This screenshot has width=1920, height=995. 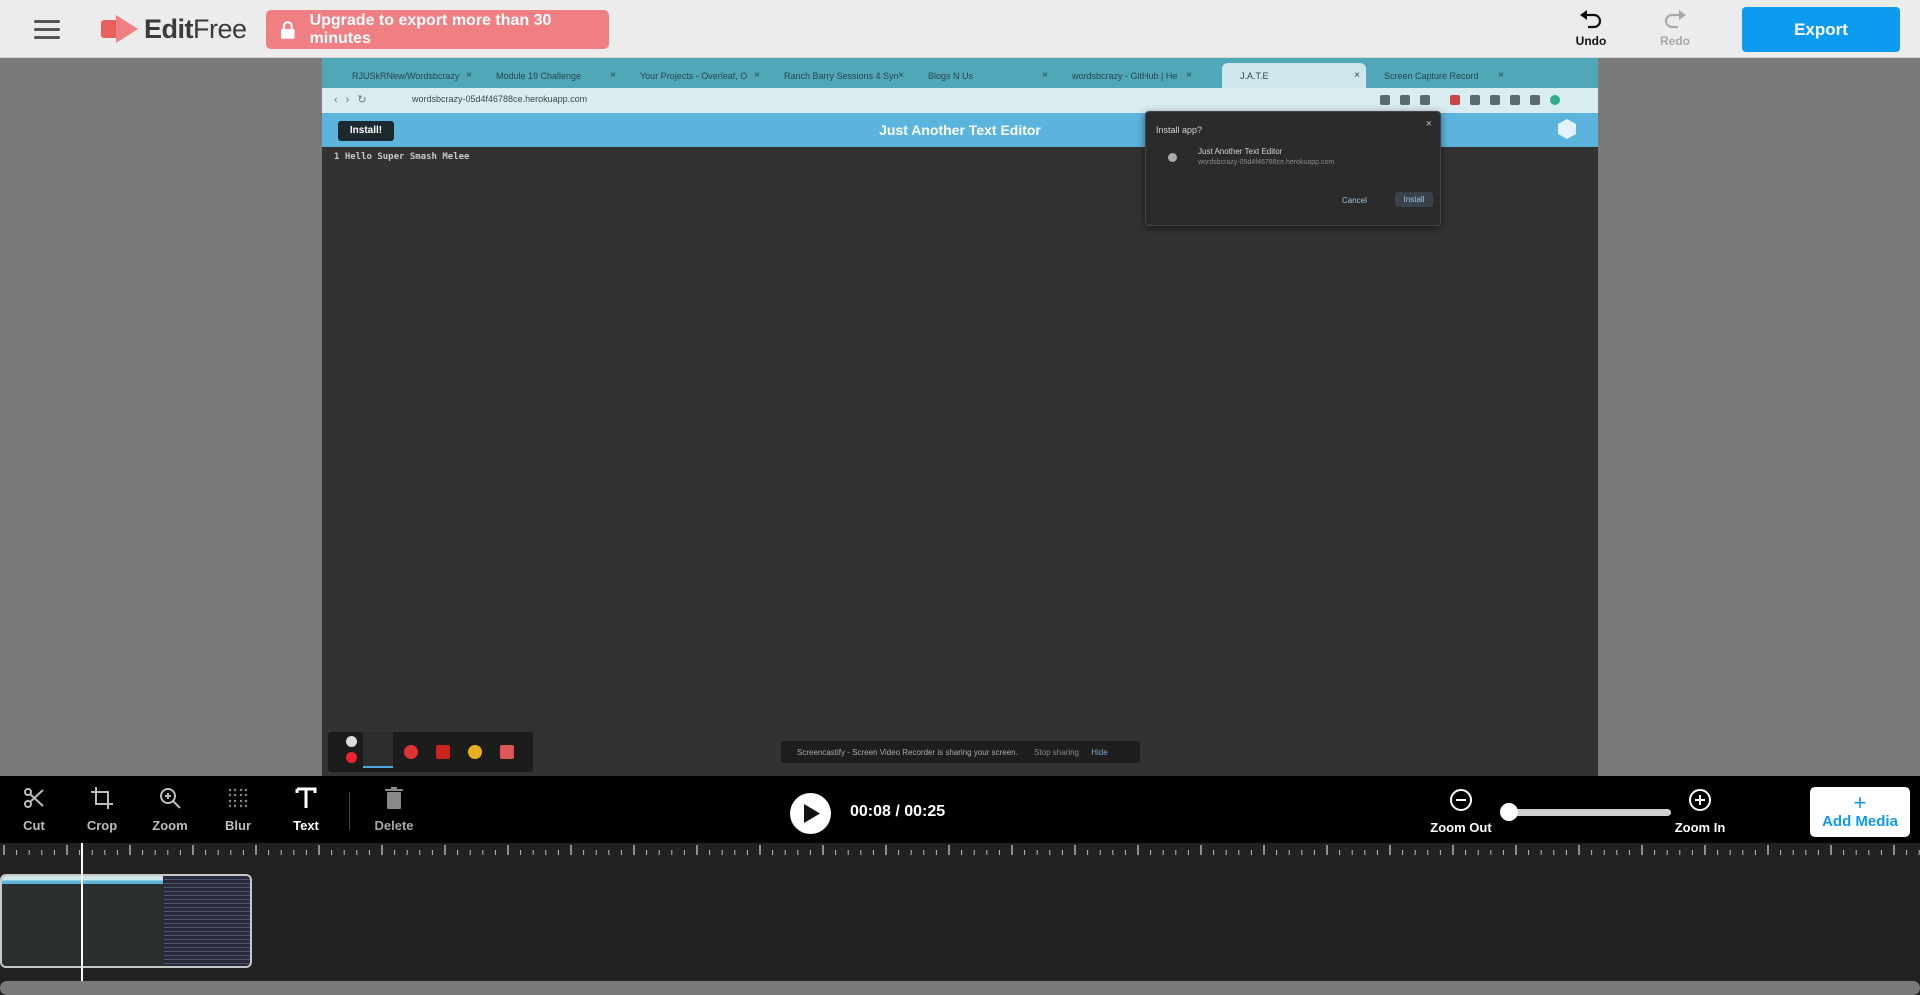 What do you see at coordinates (287, 29) in the screenshot?
I see `lock-icon` at bounding box center [287, 29].